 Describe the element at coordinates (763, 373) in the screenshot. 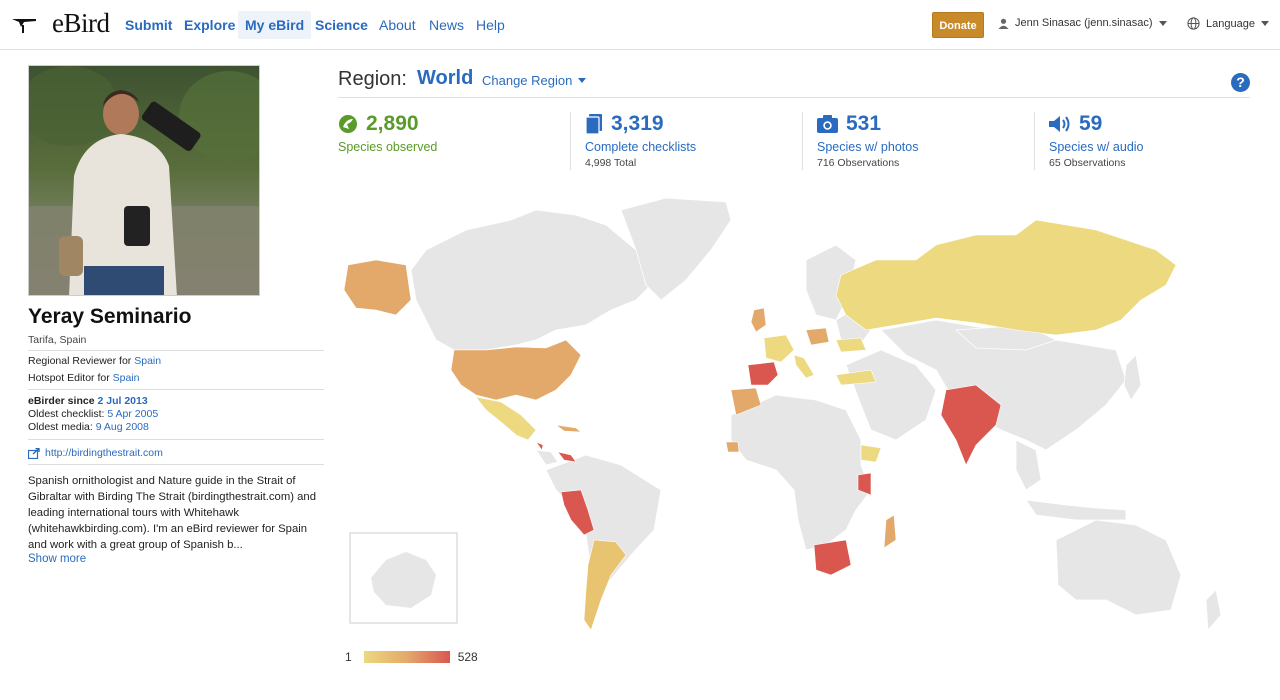

I see `map-country-spain` at that location.